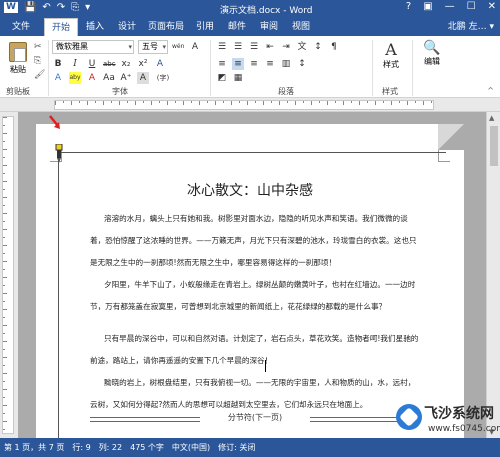 The image size is (500, 457). What do you see at coordinates (34, 447) in the screenshot?
I see `page-count: 第 1 页，共 7 页` at bounding box center [34, 447].